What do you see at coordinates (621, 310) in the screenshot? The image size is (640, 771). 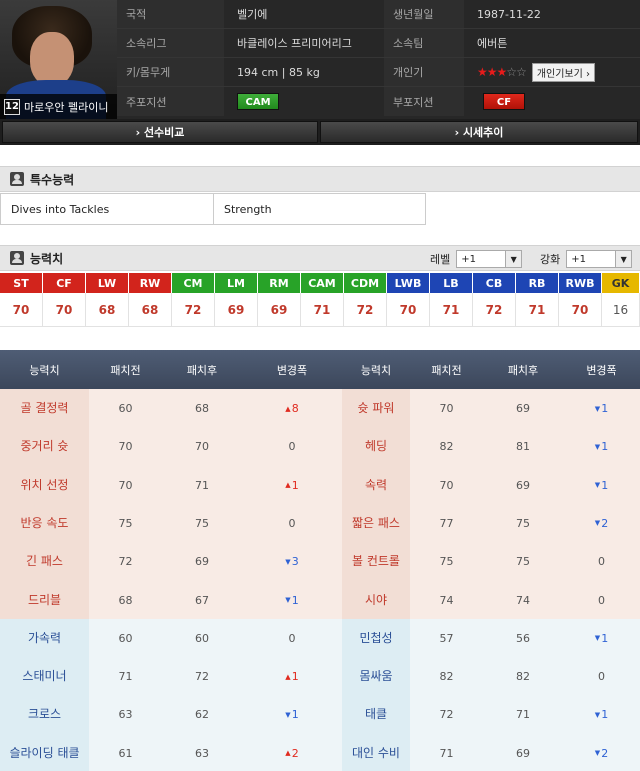 I see `position-rating: 16` at bounding box center [621, 310].